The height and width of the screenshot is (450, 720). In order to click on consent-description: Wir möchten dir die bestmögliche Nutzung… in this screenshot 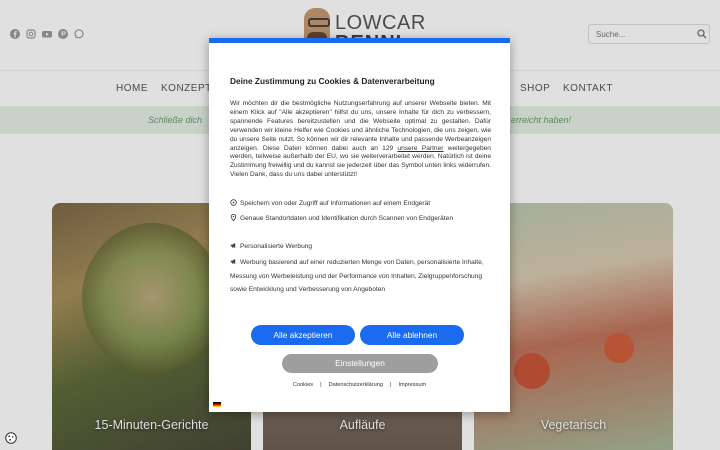, I will do `click(360, 140)`.